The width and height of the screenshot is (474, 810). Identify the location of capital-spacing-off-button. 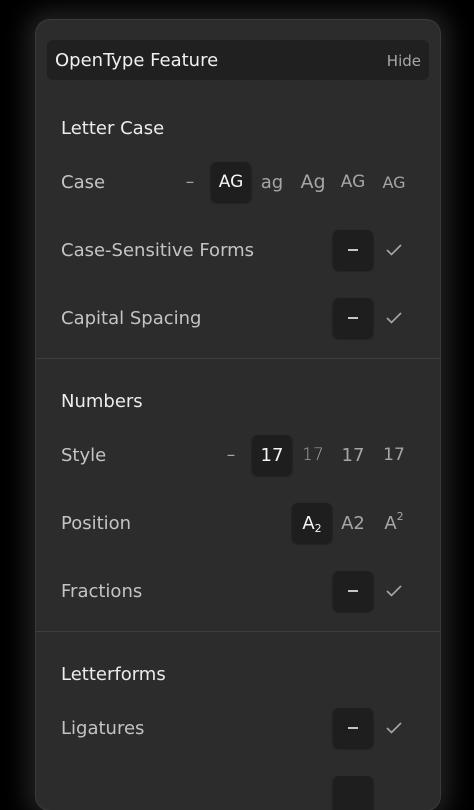
(353, 318).